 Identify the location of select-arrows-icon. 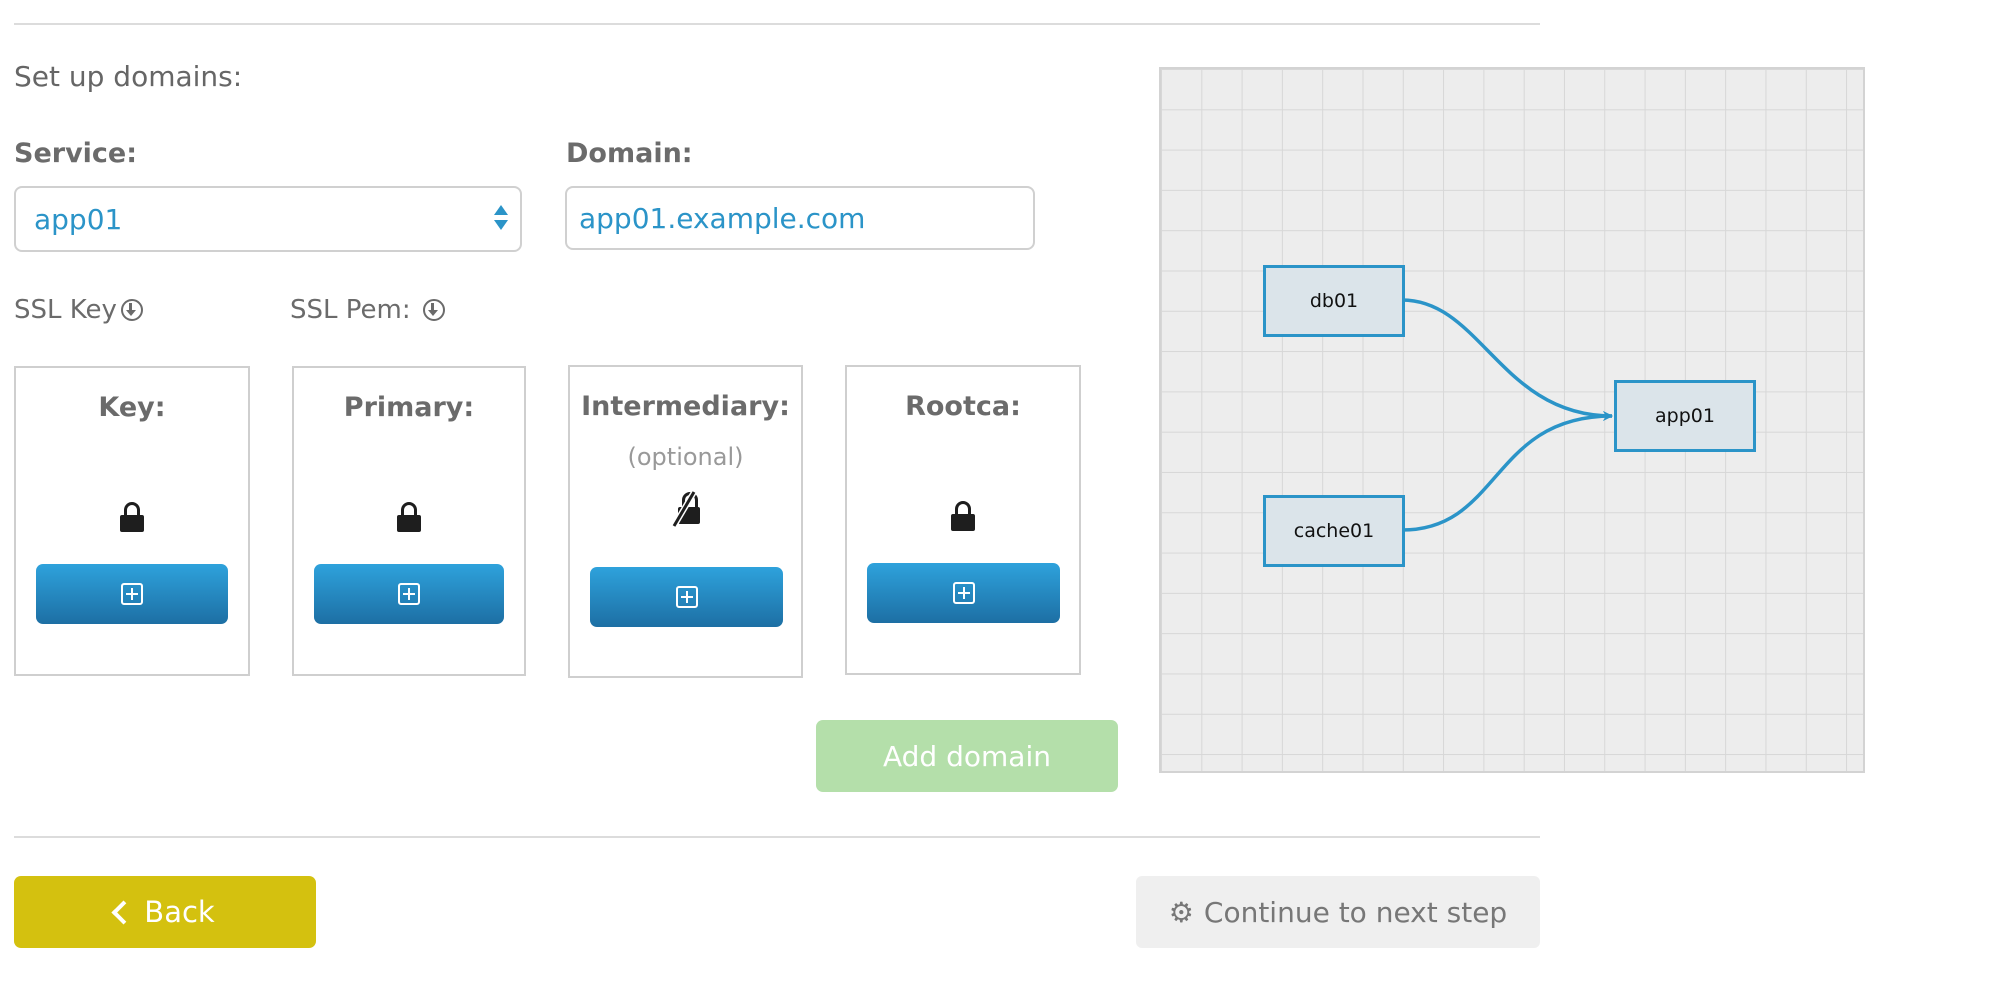
(501, 217).